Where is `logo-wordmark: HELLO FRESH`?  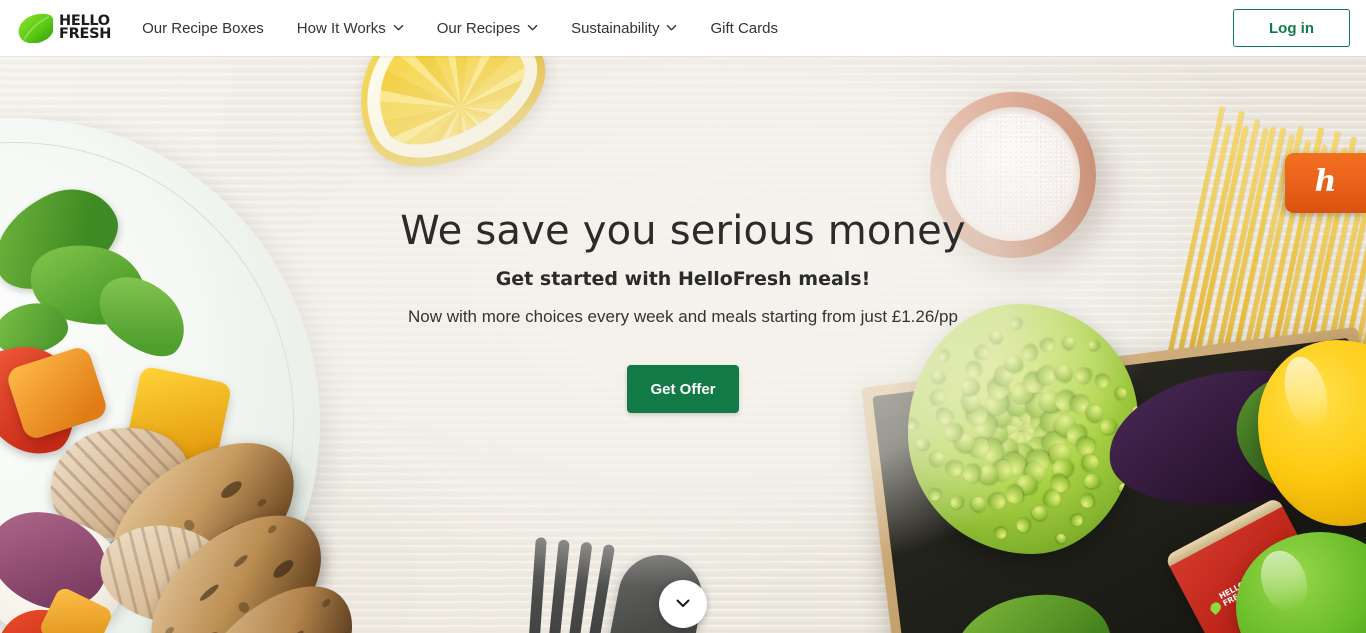
logo-wordmark: HELLO FRESH is located at coordinates (85, 28).